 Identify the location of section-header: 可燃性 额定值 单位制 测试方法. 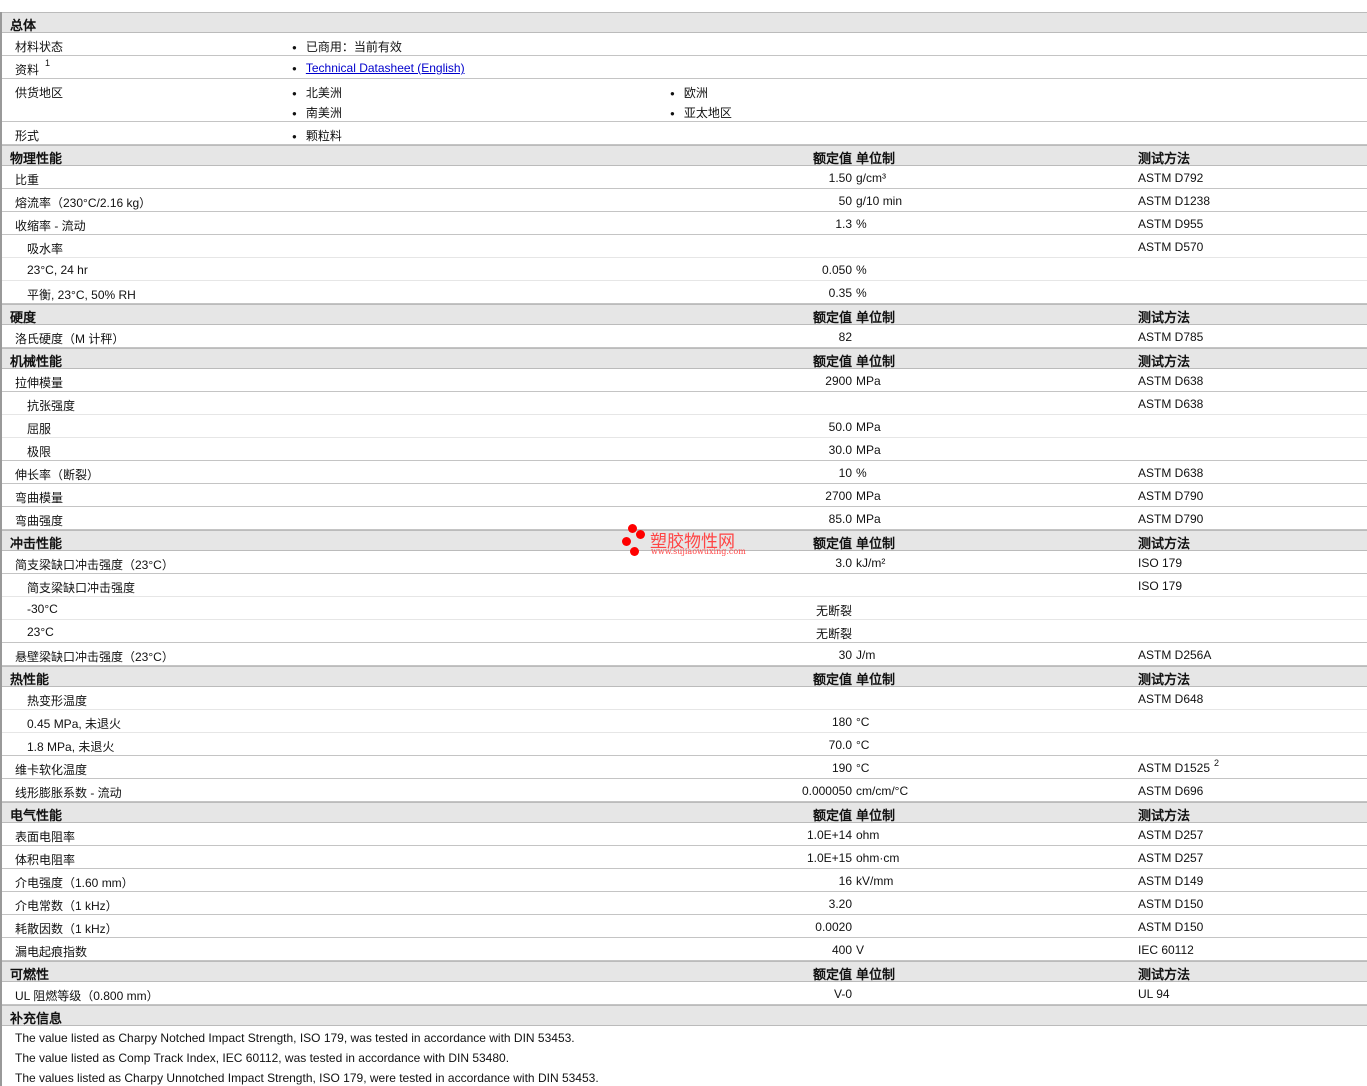
(684, 971).